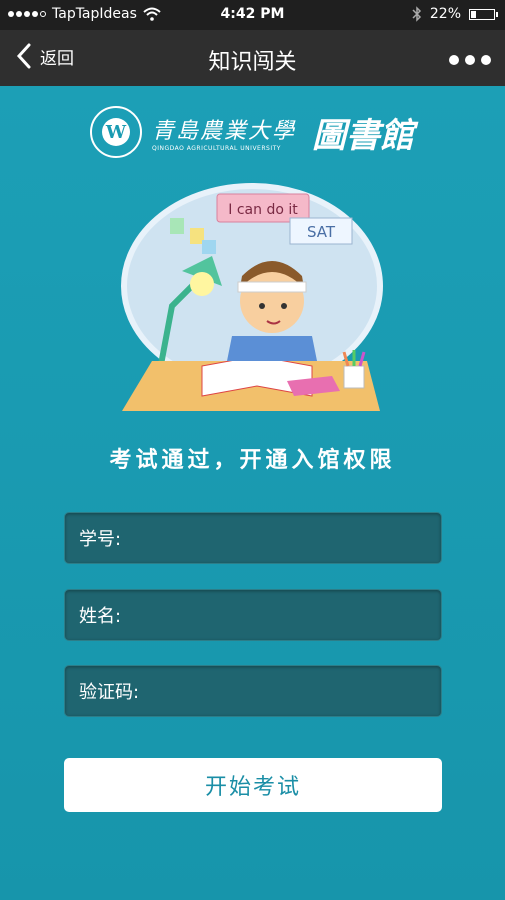  Describe the element at coordinates (281, 538) in the screenshot. I see `student-id-input` at that location.